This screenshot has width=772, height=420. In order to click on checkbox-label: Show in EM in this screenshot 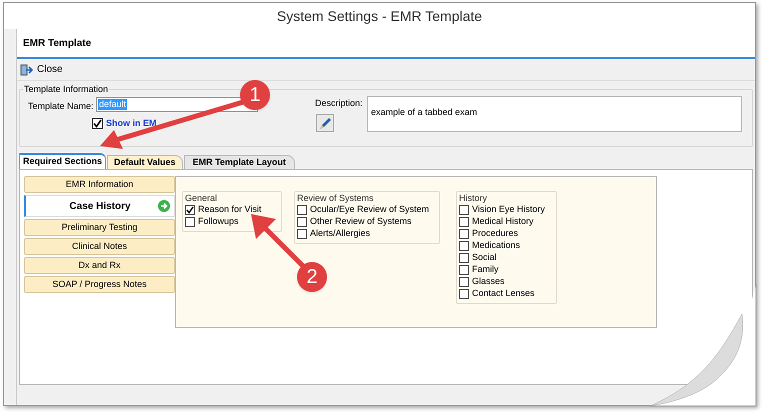, I will do `click(131, 123)`.